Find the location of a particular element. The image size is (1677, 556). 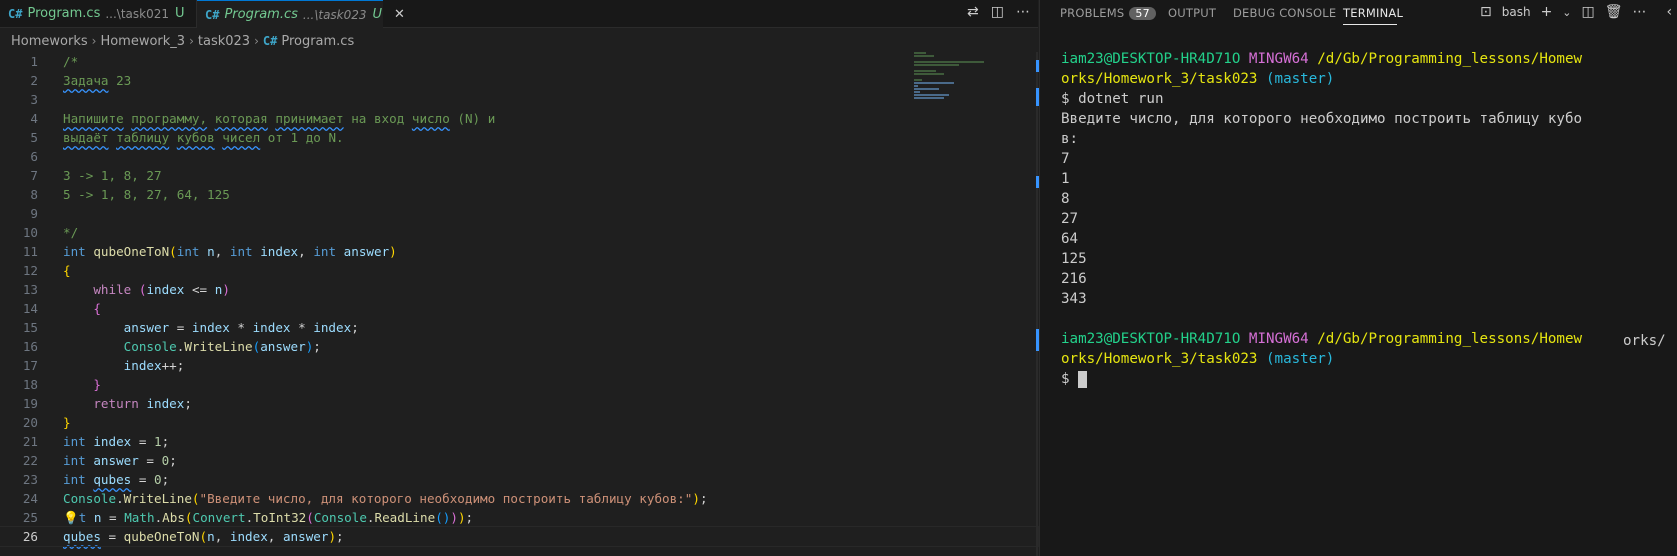

line-number: 15 is located at coordinates (30, 327).